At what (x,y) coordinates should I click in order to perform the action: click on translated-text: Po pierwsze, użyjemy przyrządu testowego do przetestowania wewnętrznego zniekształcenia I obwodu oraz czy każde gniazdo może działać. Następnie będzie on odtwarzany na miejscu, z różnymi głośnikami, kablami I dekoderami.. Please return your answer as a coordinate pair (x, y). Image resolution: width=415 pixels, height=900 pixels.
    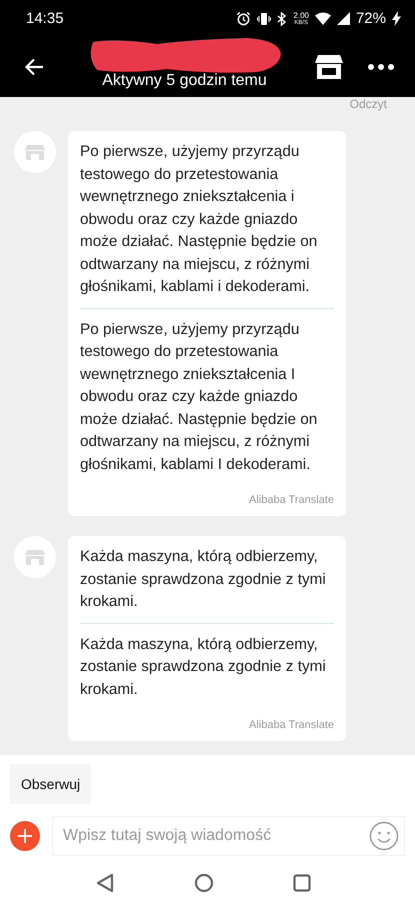
    Looking at the image, I should click on (199, 397).